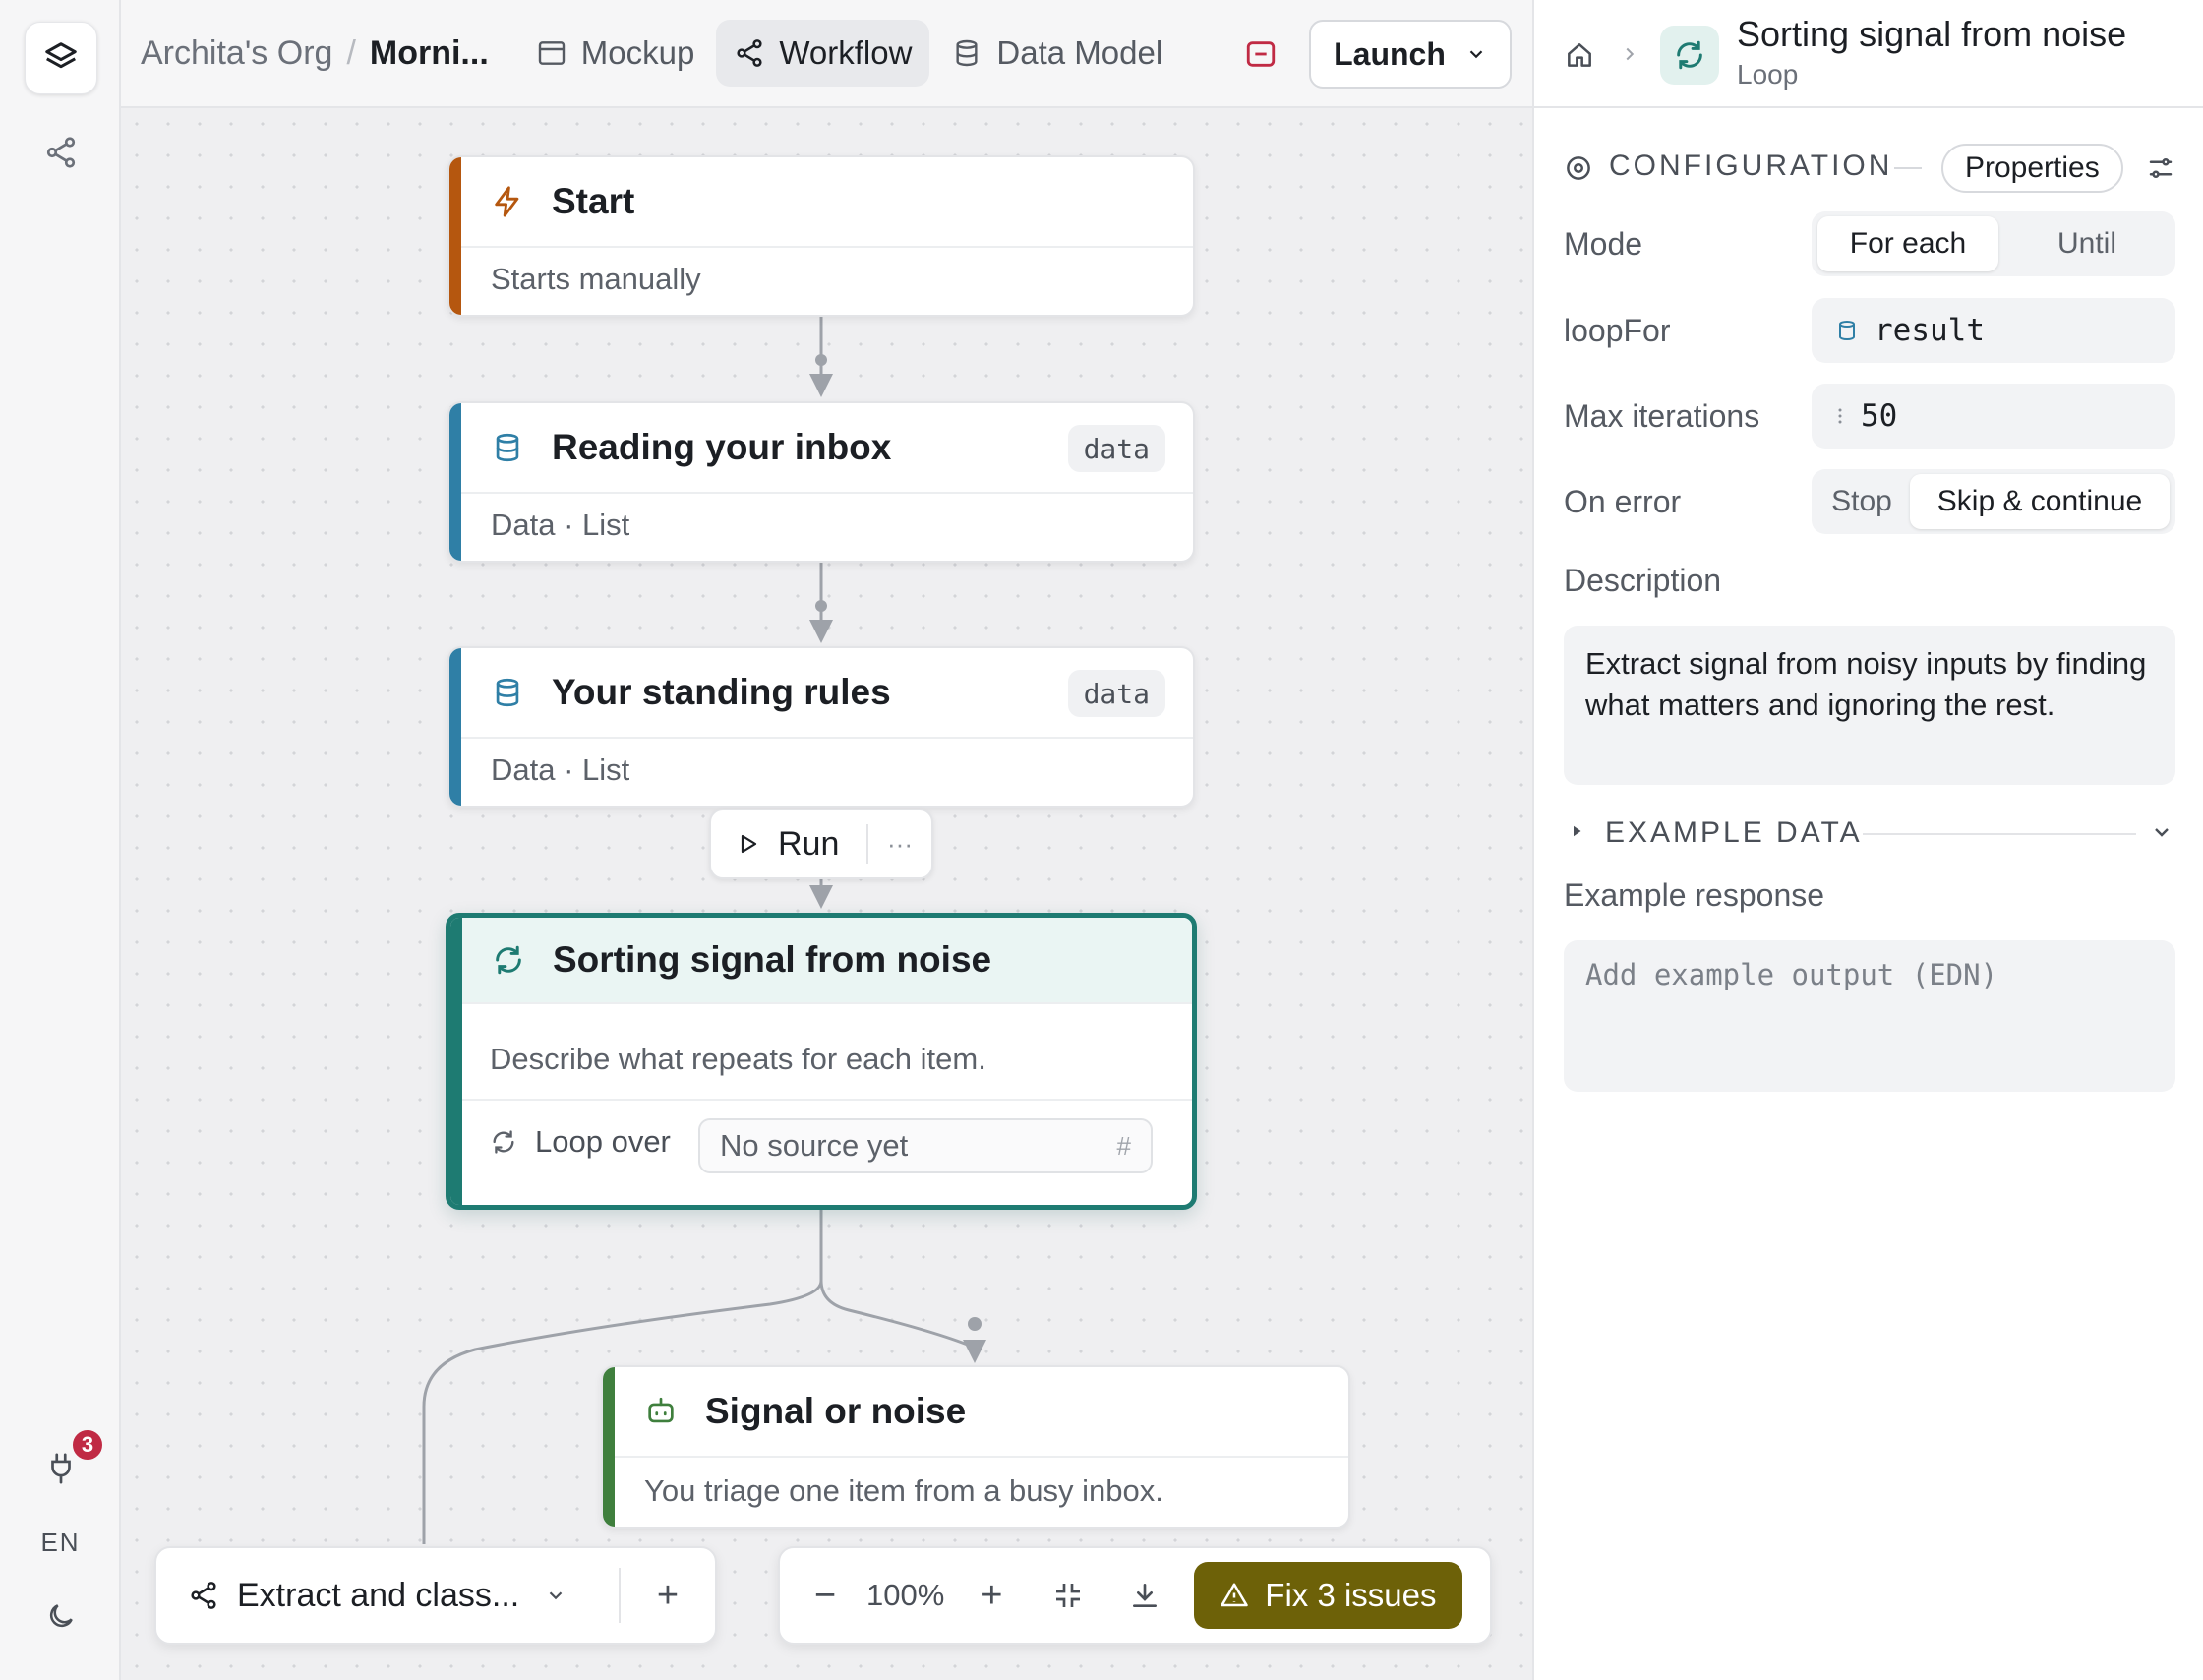  What do you see at coordinates (821, 727) in the screenshot?
I see `node-standing-rules: Your standing rules data Data · List` at bounding box center [821, 727].